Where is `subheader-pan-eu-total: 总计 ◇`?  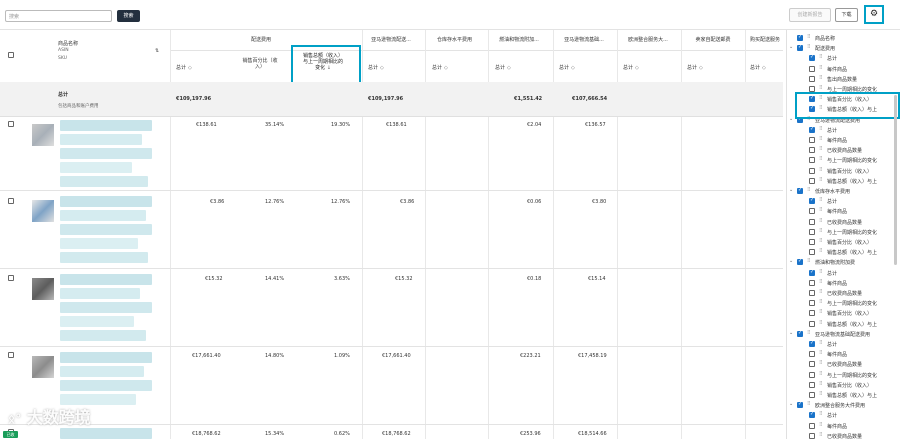
subheader-pan-eu-total: 总计 ◇ is located at coordinates (631, 67).